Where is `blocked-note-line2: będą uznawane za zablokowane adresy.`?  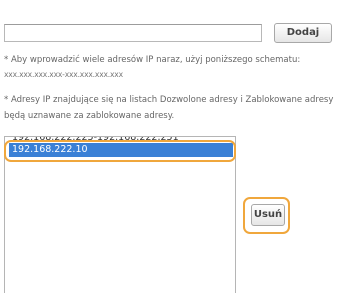
blocked-note-line2: będą uznawane za zablokowane adresy. is located at coordinates (89, 116).